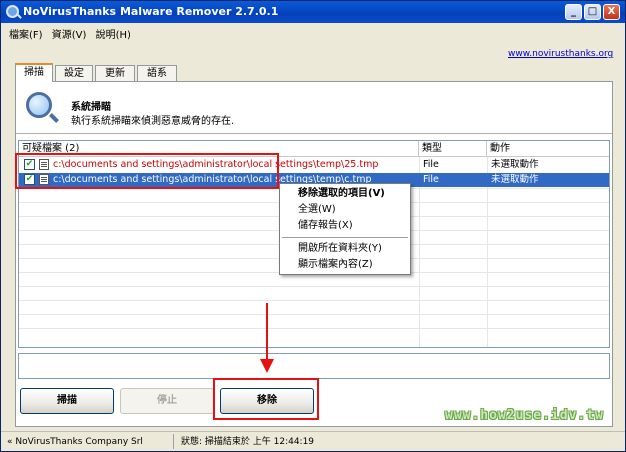  What do you see at coordinates (524, 415) in the screenshot?
I see `watermark: www.how2use.idv.tw` at bounding box center [524, 415].